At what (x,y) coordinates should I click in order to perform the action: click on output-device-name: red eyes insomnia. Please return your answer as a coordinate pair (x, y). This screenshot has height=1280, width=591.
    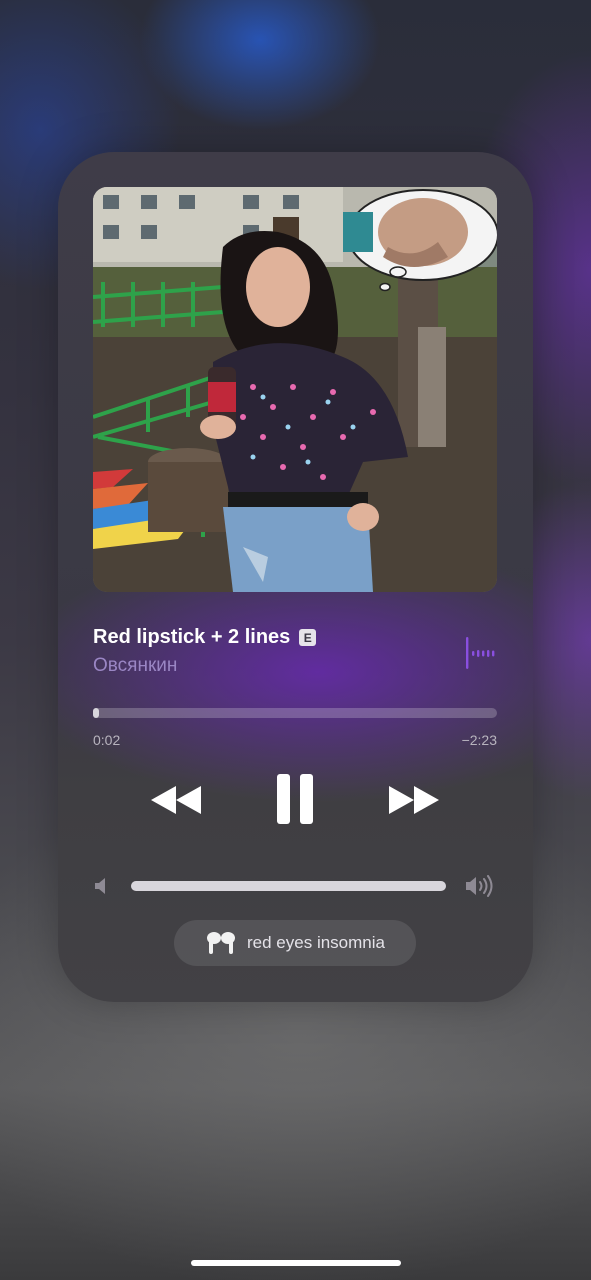
    Looking at the image, I should click on (316, 942).